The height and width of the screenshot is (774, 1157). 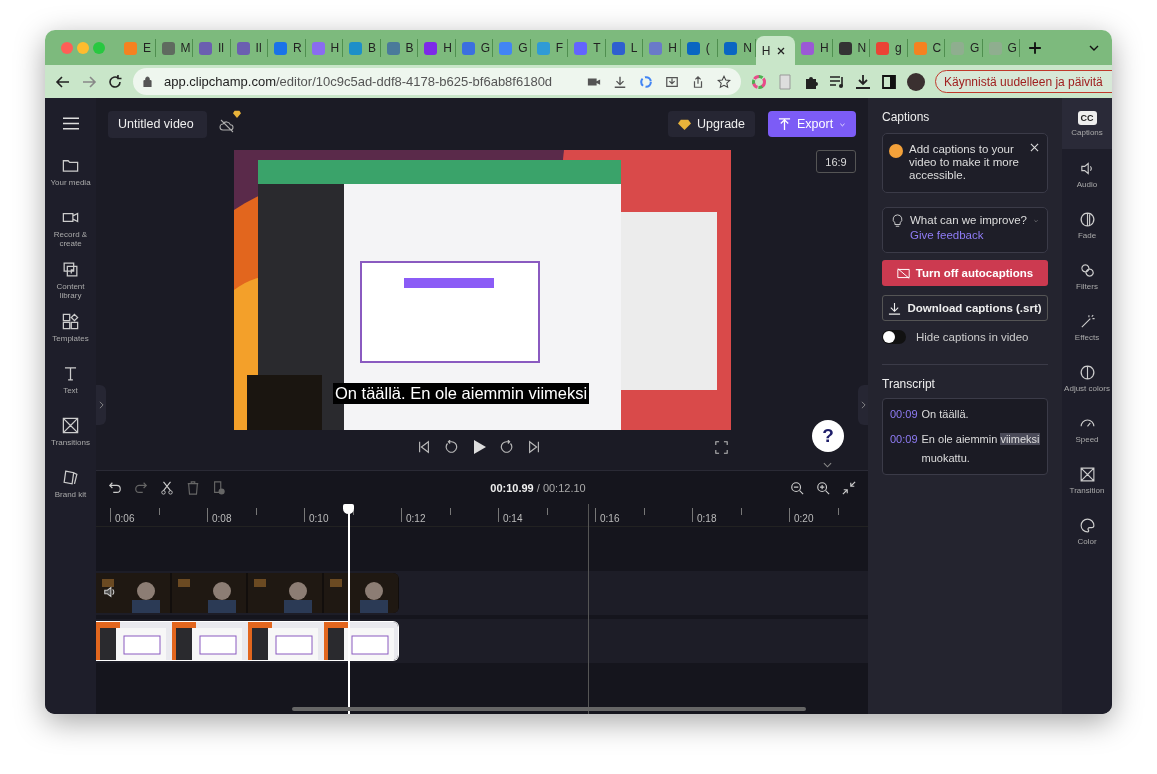 I want to click on browser-tab: R, so click(x=287, y=48).